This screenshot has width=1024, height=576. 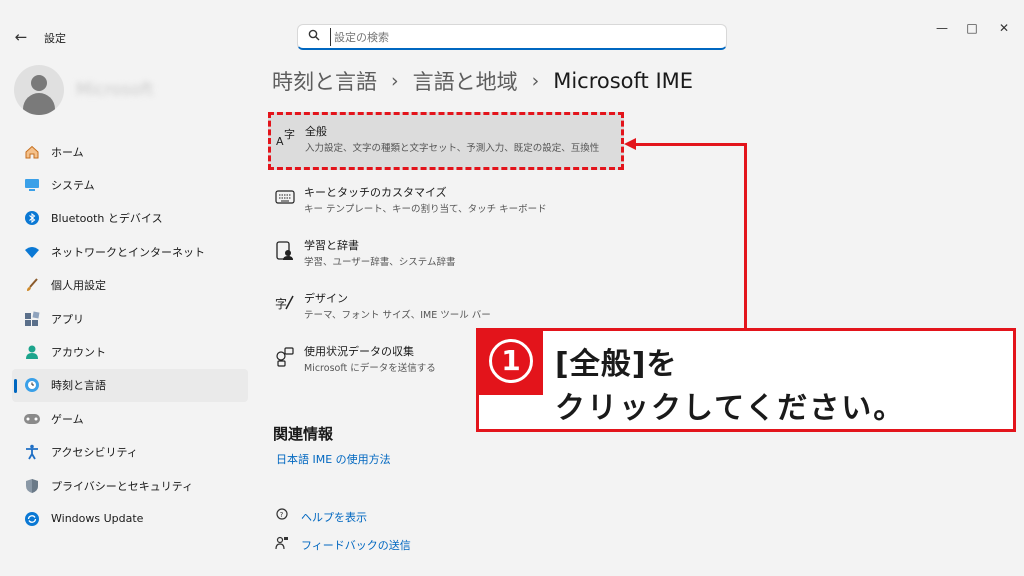 I want to click on feedback-icon, so click(x=282, y=545).